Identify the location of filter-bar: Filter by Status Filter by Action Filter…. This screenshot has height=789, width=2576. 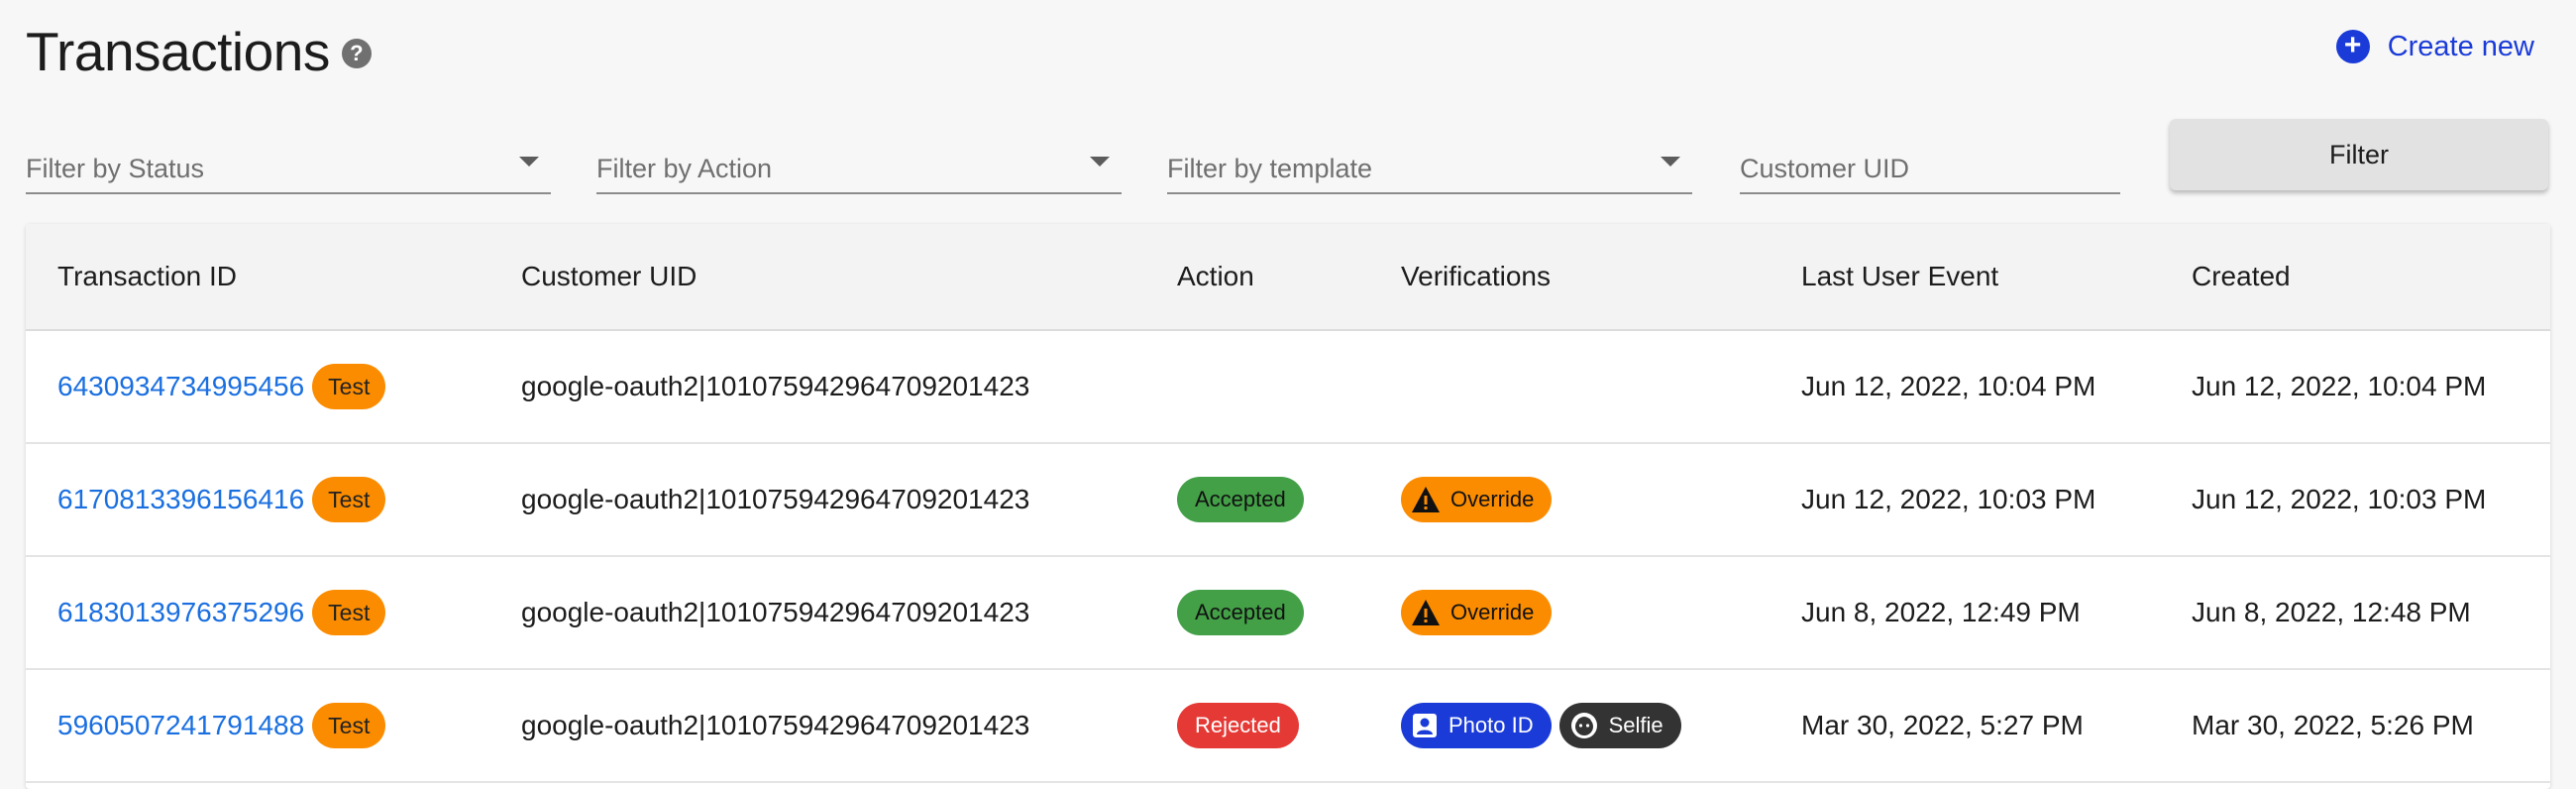
(1288, 158).